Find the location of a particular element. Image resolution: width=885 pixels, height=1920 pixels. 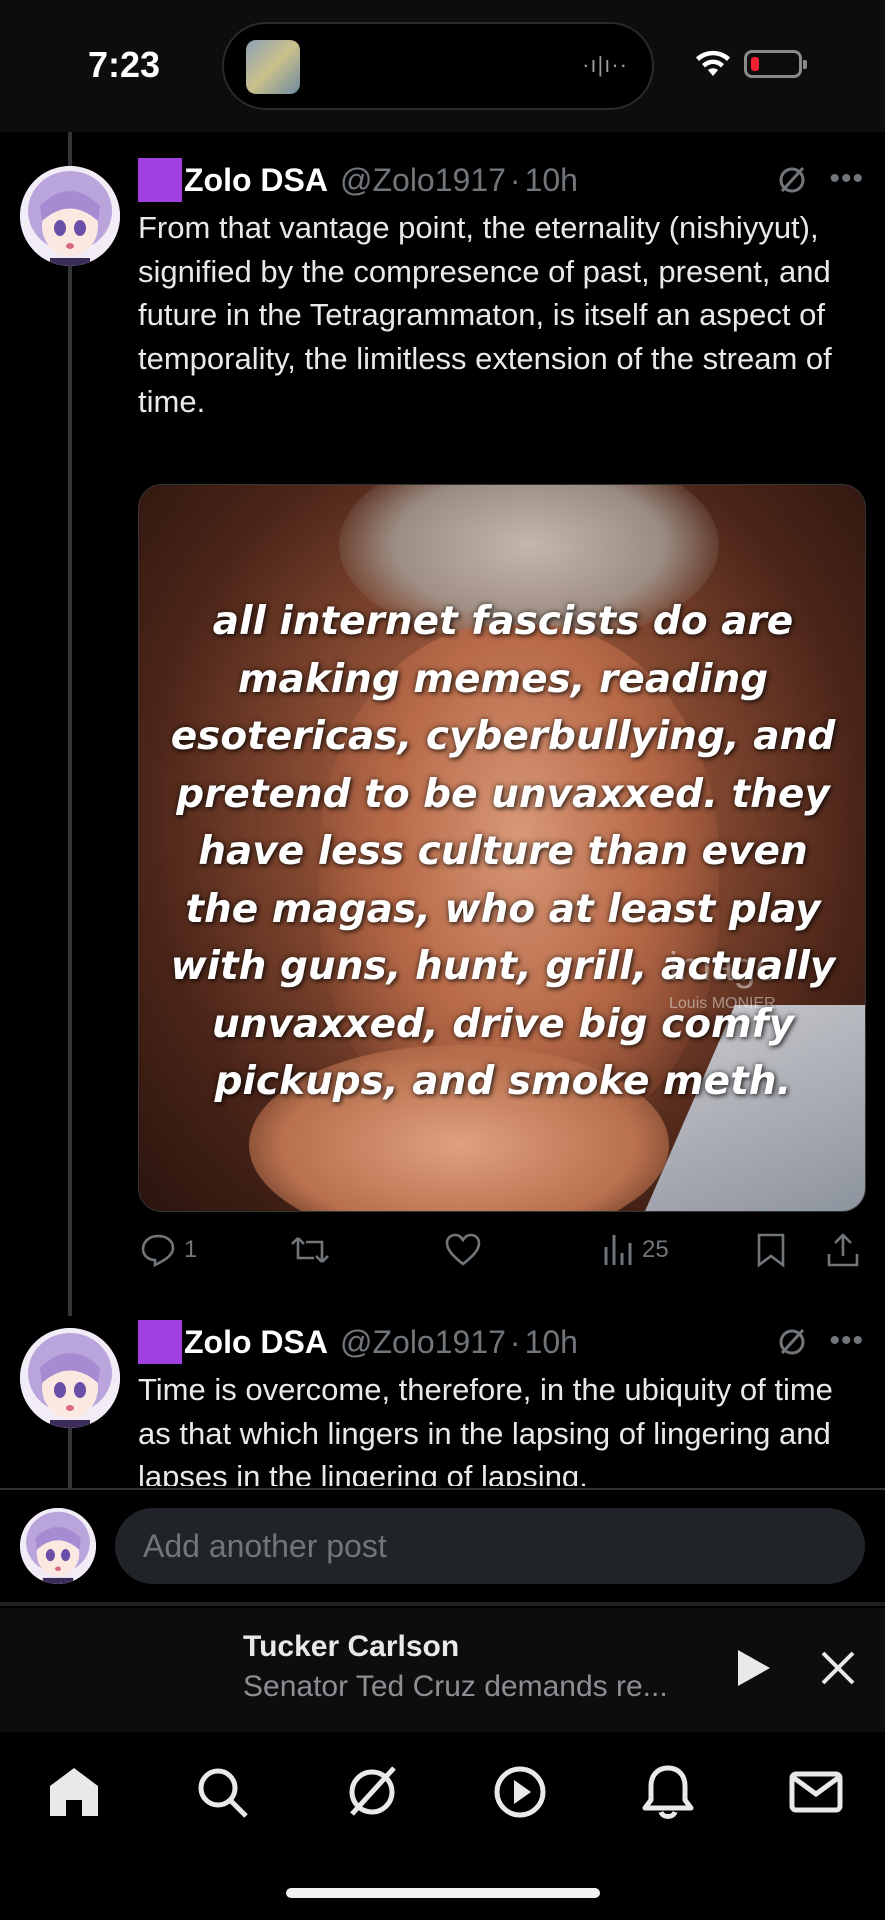

views-button: 25 is located at coordinates (635, 1250).